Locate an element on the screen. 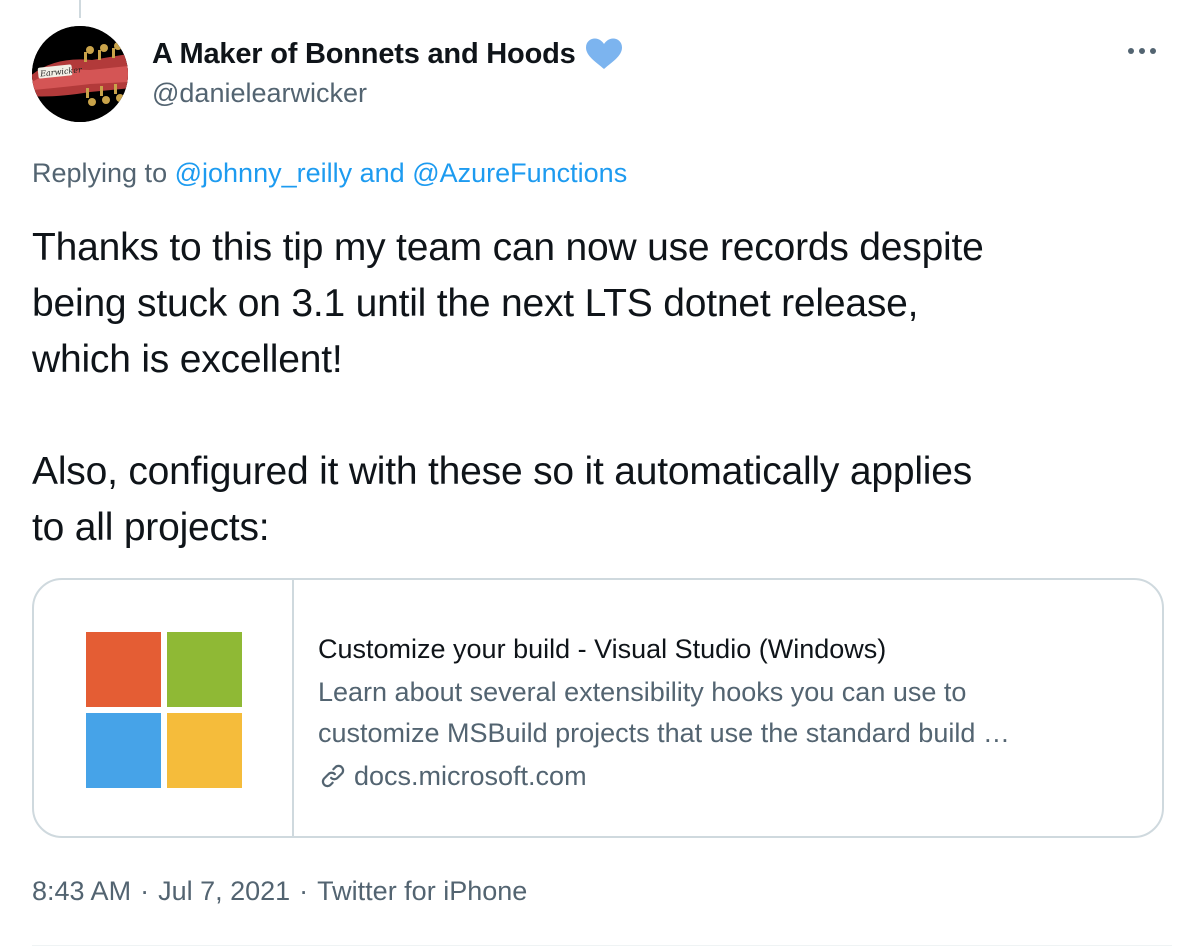  thread-connector-line is located at coordinates (80, 9).